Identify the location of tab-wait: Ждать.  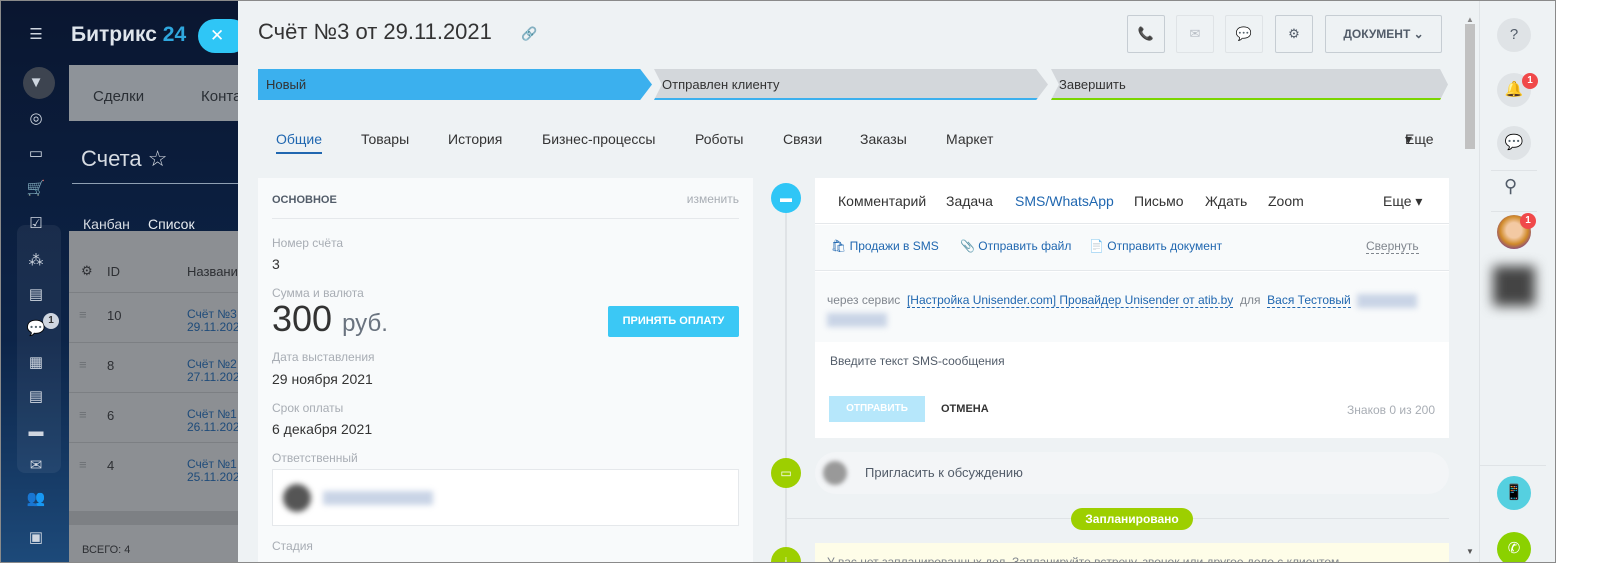
(1226, 201).